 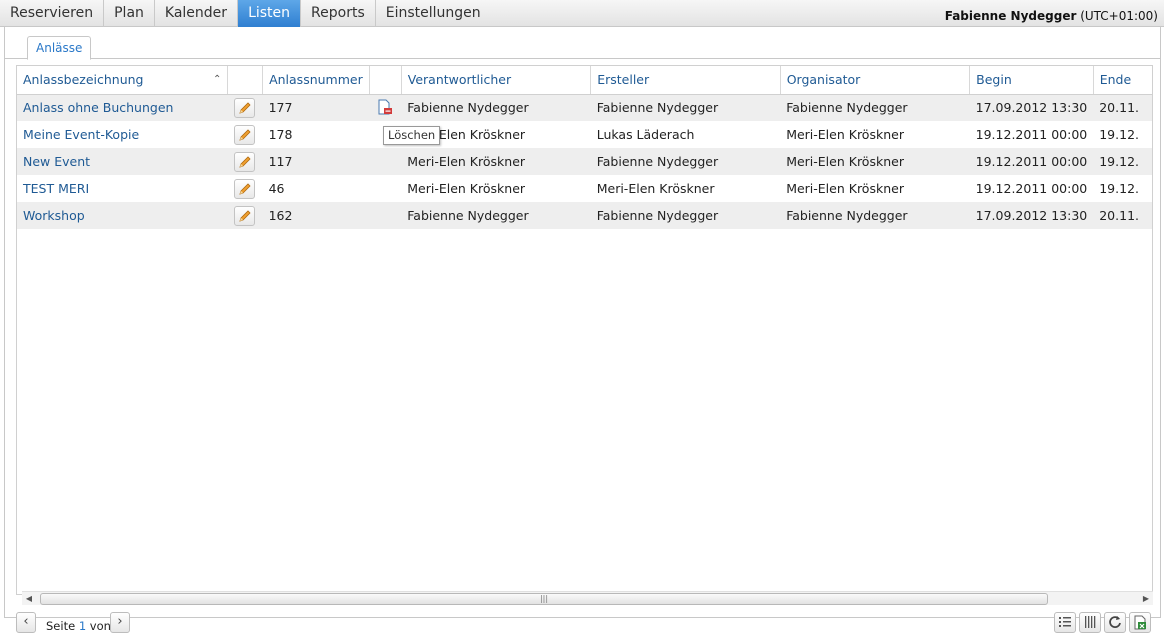 I want to click on list-view-button, so click(x=1065, y=622).